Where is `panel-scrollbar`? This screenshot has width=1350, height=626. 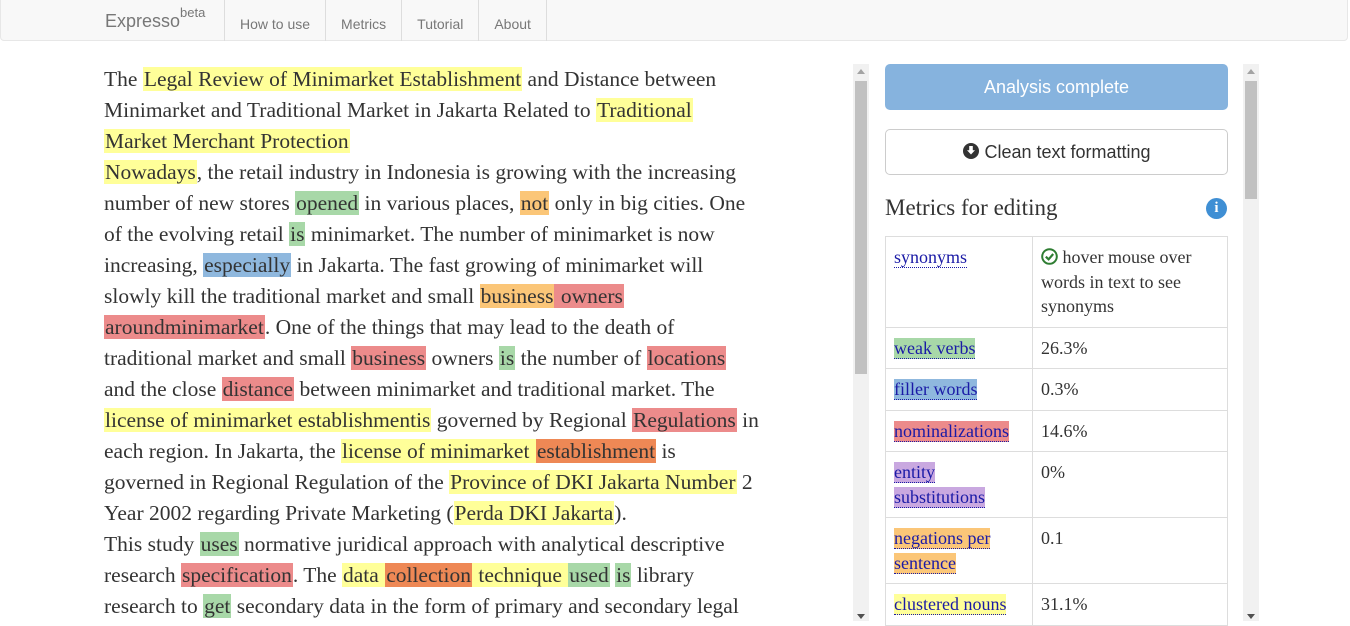 panel-scrollbar is located at coordinates (1251, 342).